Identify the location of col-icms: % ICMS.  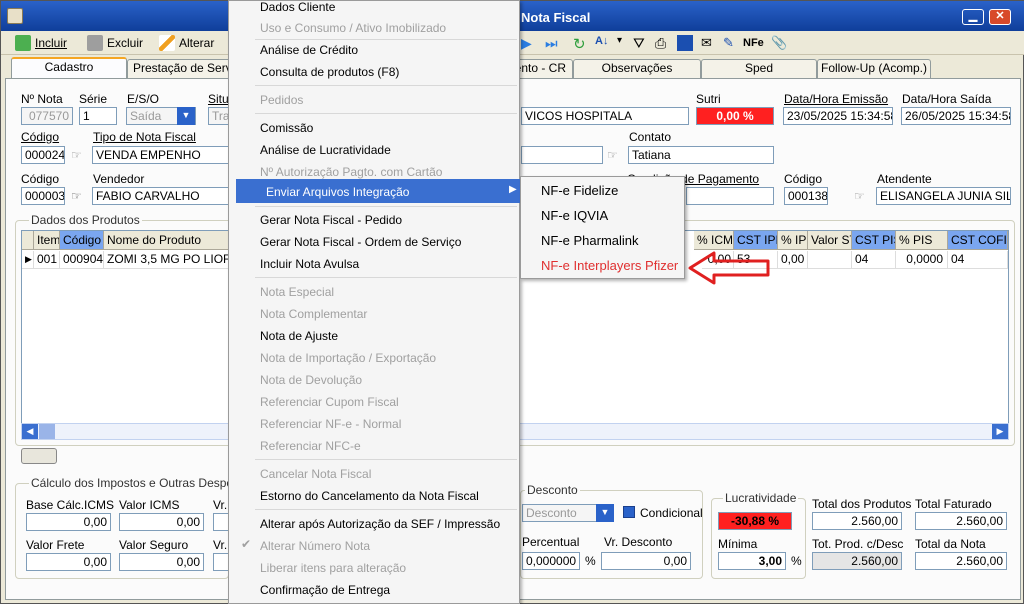
(714, 240).